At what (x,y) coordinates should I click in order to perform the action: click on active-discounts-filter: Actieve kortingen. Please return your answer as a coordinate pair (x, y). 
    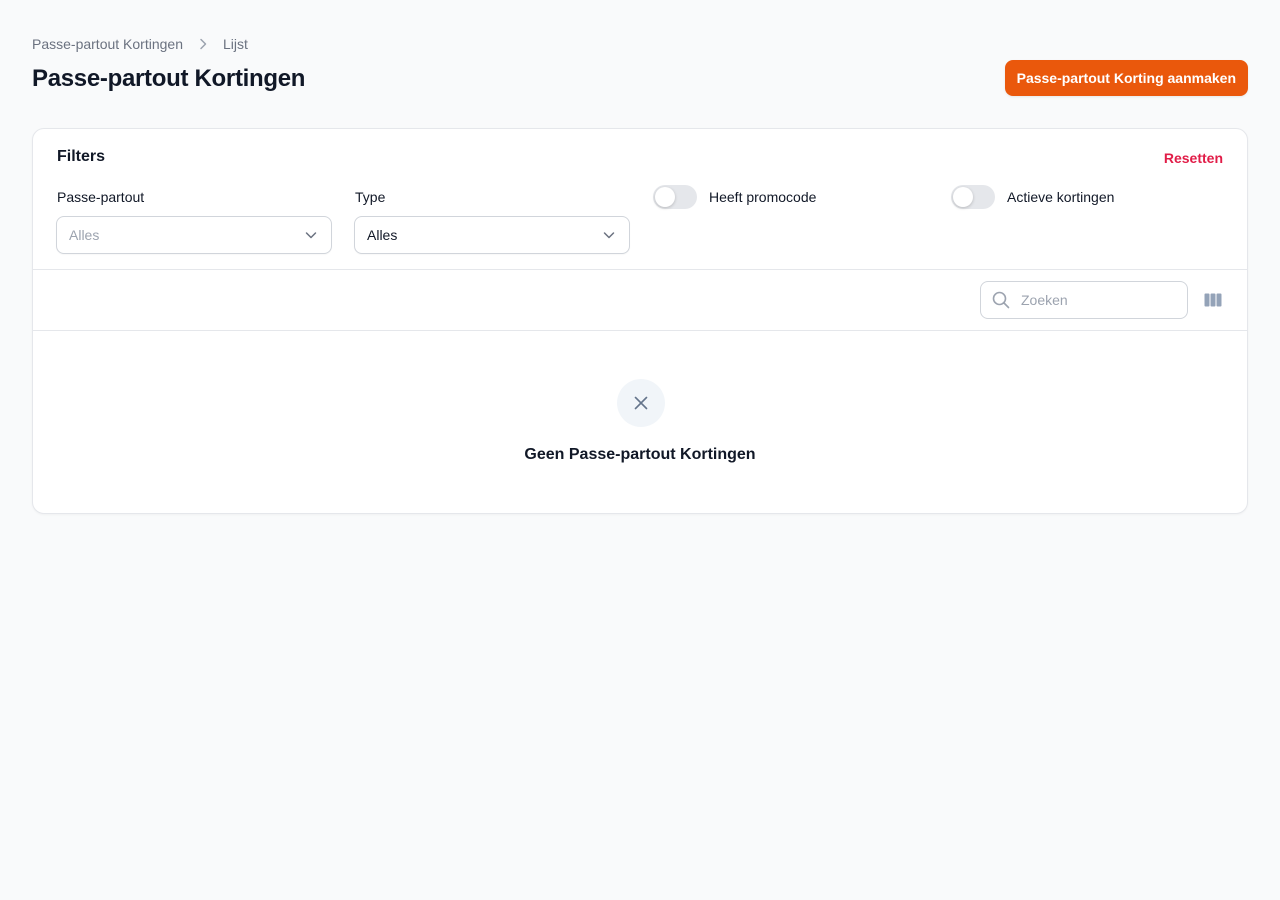
    Looking at the image, I should click on (1032, 197).